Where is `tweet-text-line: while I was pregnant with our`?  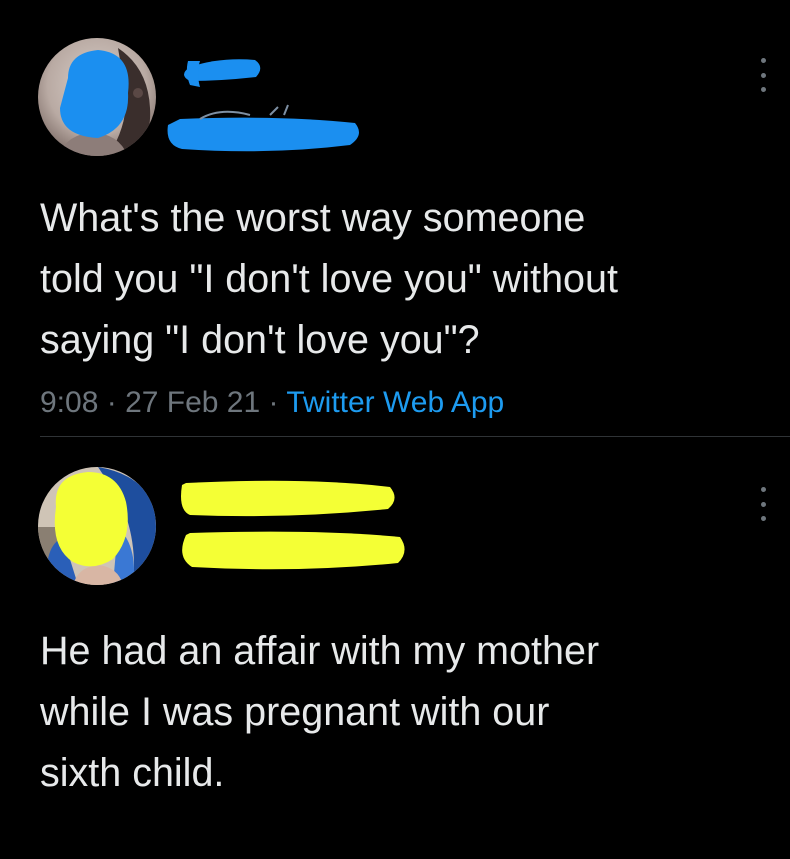
tweet-text-line: while I was pregnant with our is located at coordinates (295, 712).